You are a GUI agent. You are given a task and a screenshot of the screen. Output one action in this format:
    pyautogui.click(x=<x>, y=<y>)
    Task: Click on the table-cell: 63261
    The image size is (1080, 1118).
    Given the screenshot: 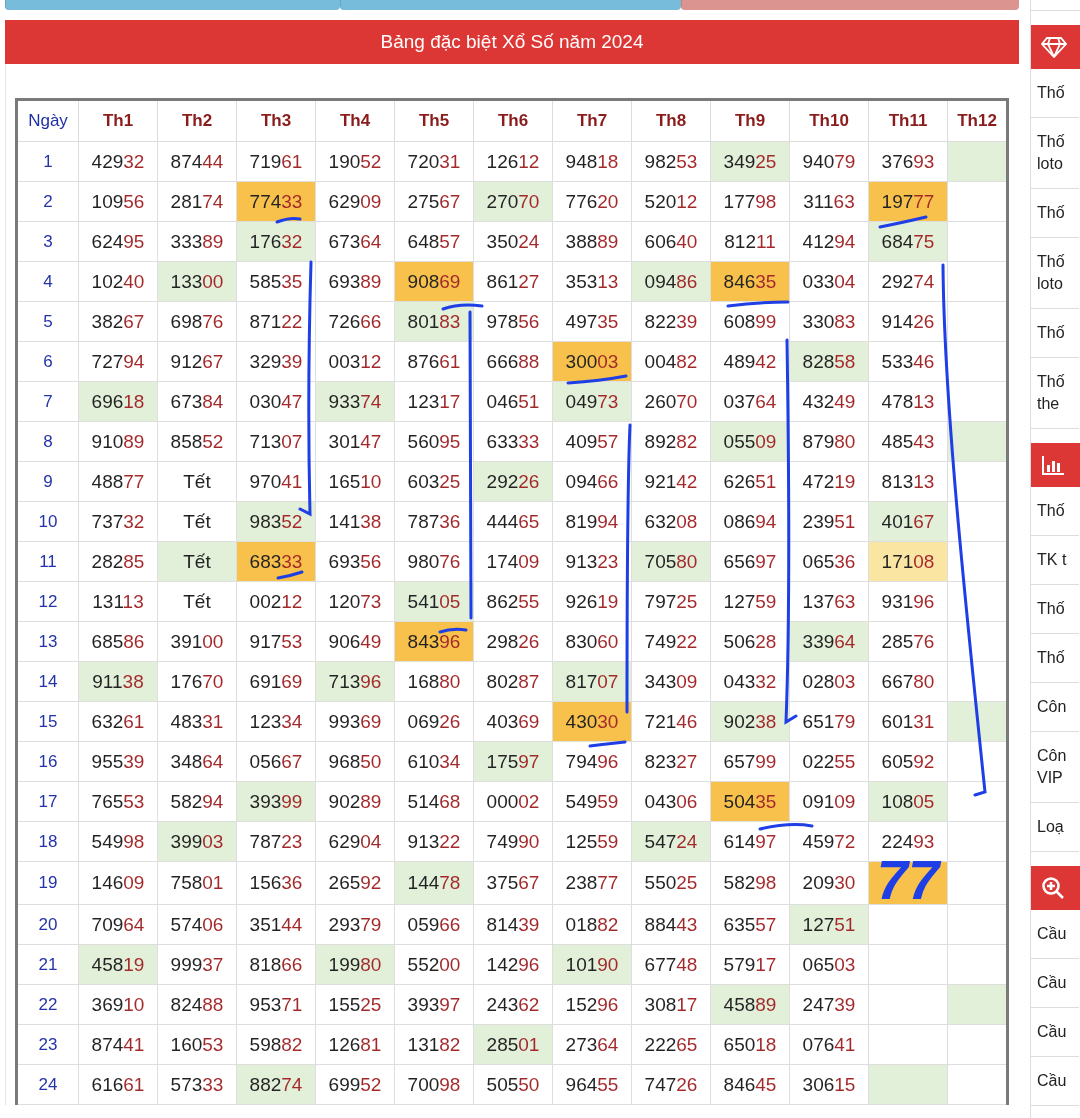 What is the action you would take?
    pyautogui.click(x=118, y=721)
    